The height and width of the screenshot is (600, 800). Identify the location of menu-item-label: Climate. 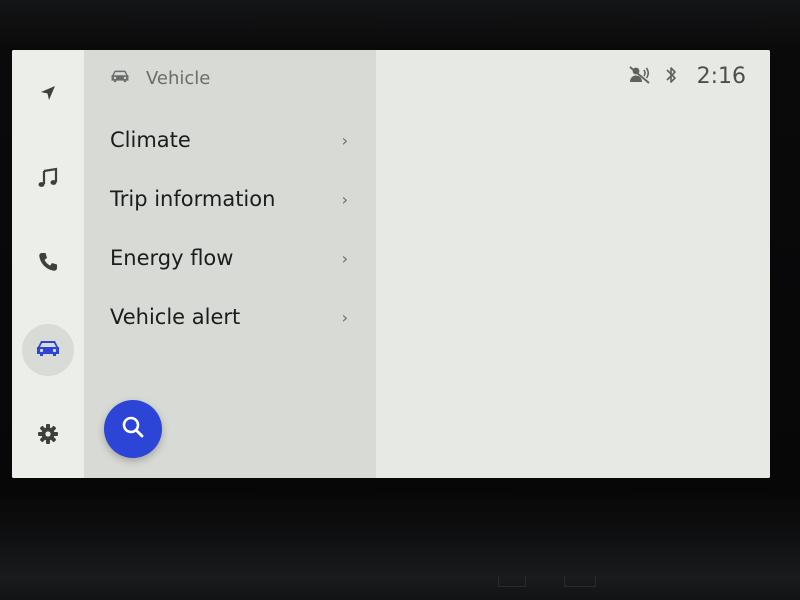
(150, 140).